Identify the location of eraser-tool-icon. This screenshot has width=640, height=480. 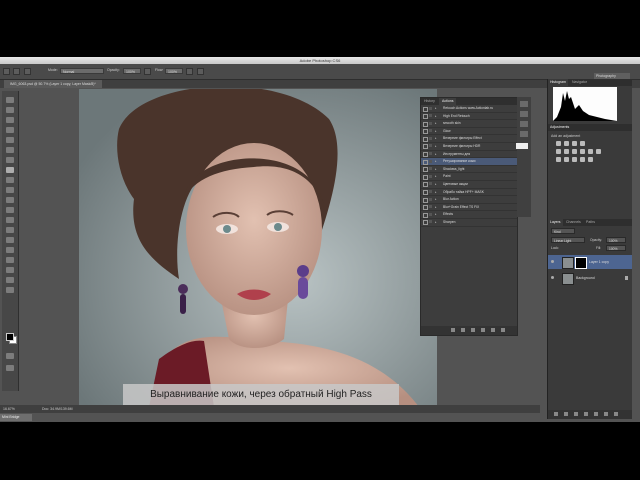
(10, 200).